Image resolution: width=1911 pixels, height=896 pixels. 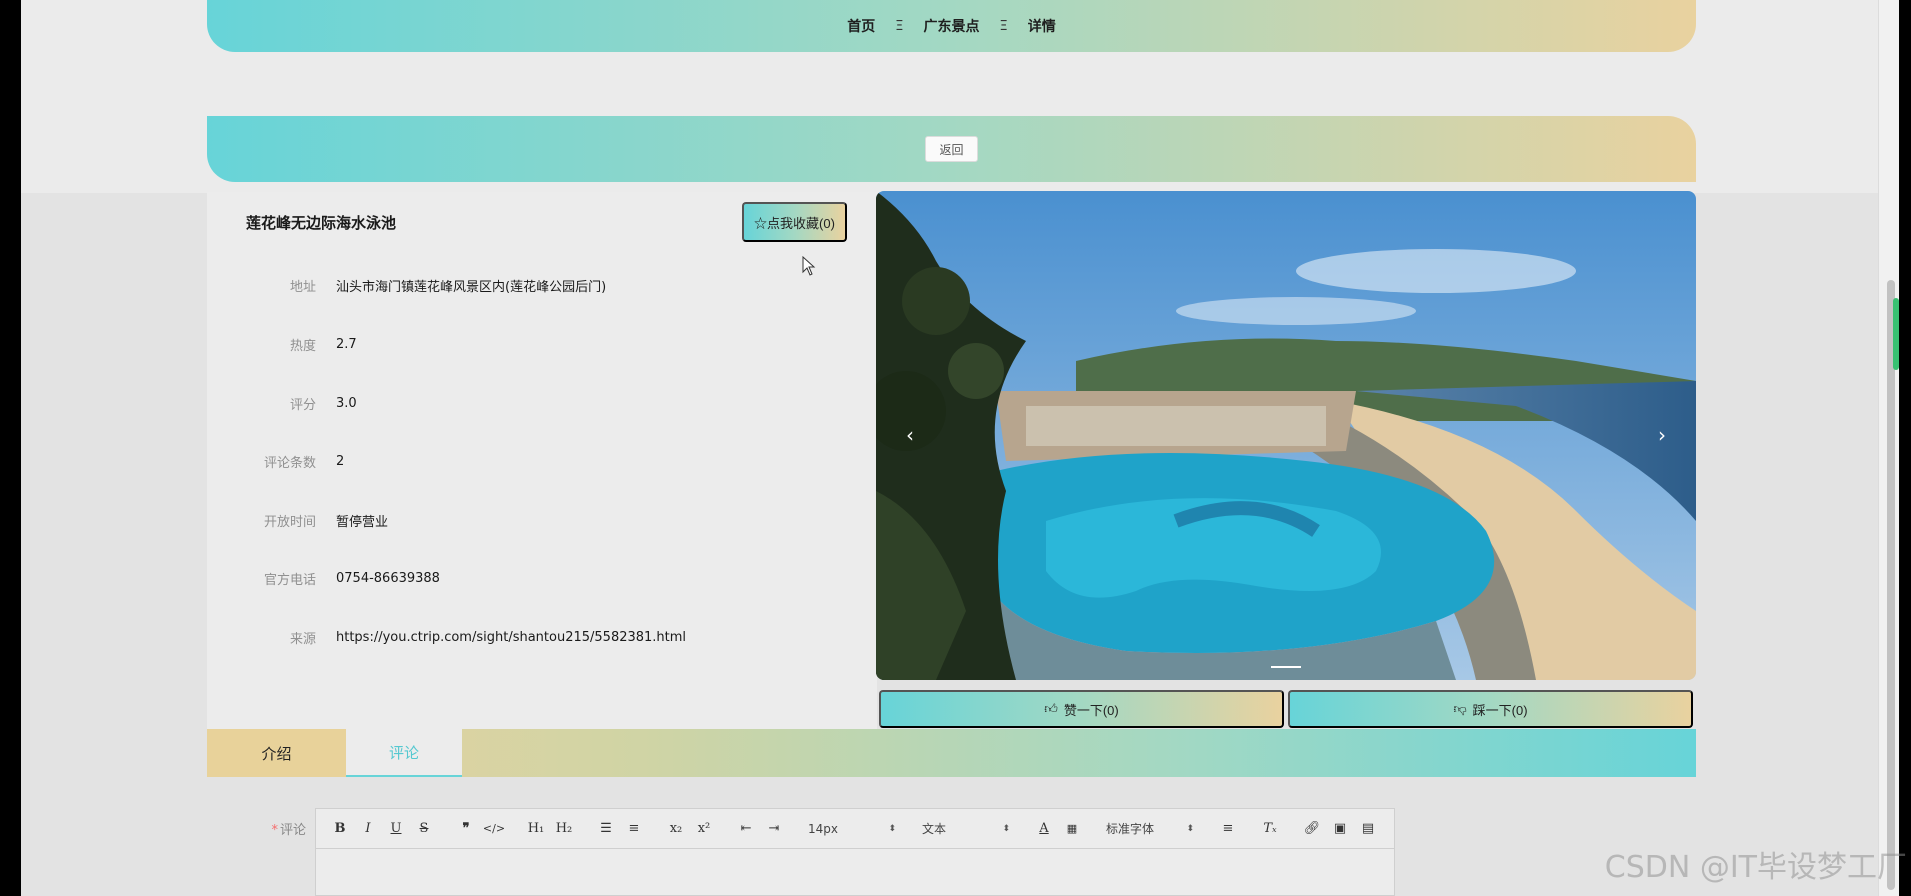 What do you see at coordinates (1286, 667) in the screenshot?
I see `carousel-indicator` at bounding box center [1286, 667].